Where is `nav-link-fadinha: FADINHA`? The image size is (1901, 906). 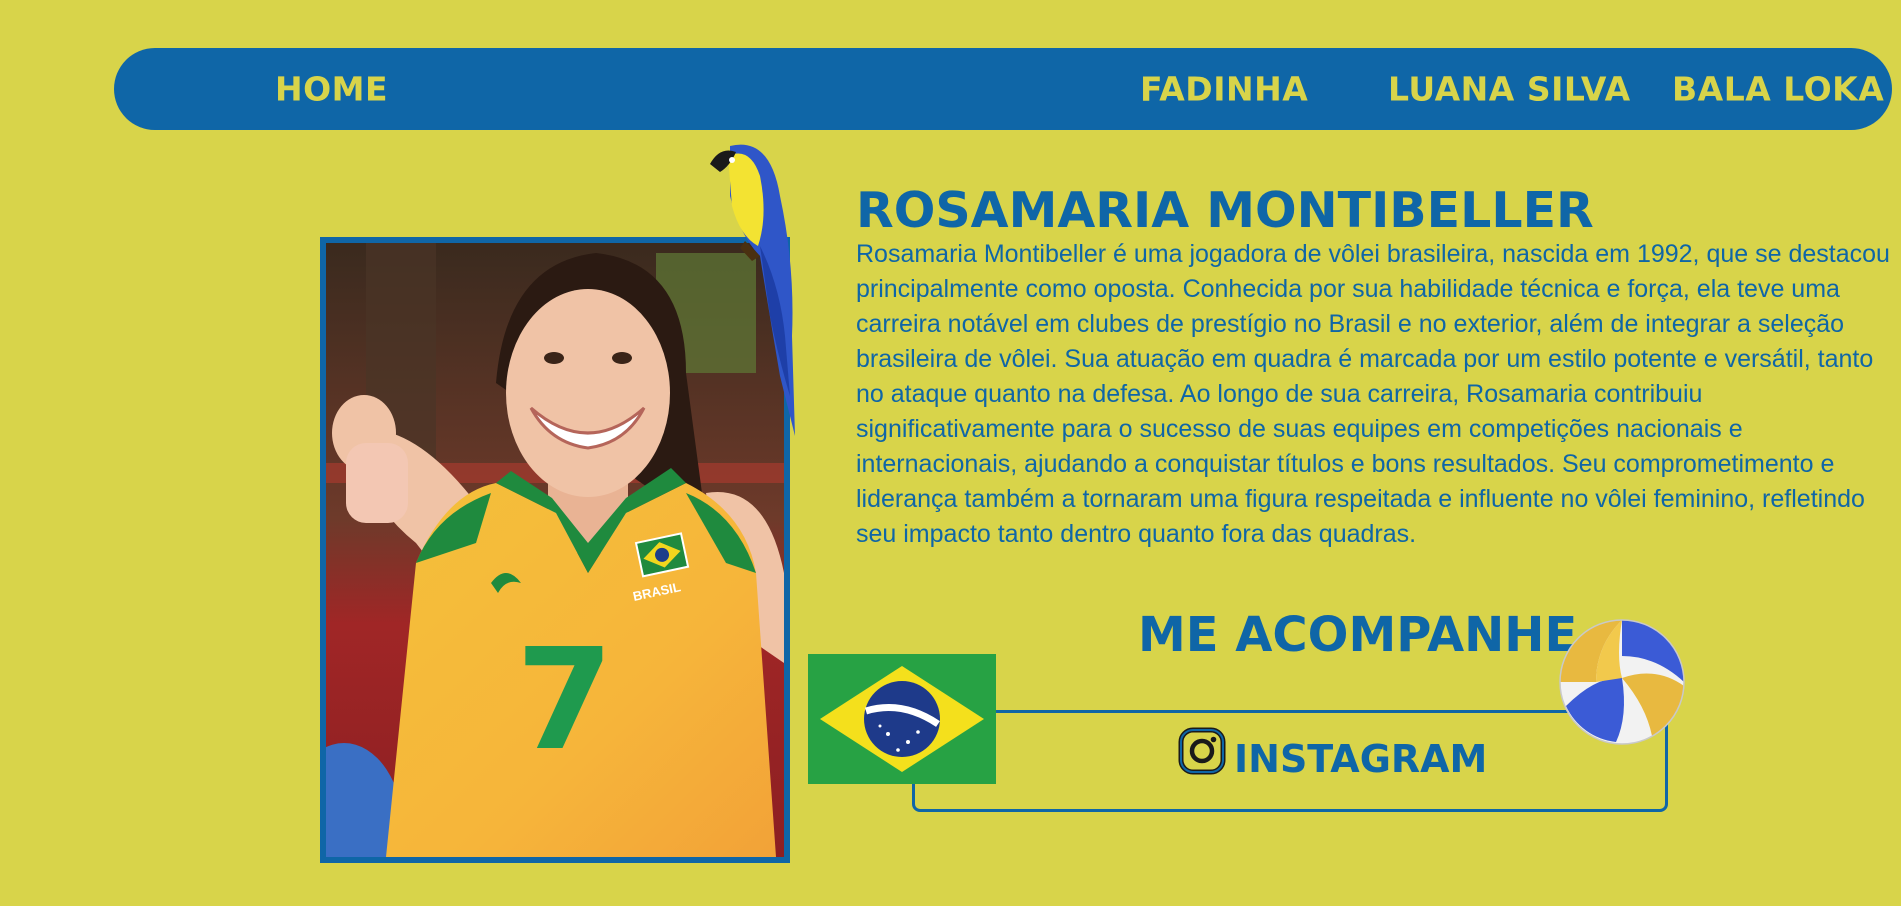 nav-link-fadinha: FADINHA is located at coordinates (1224, 89).